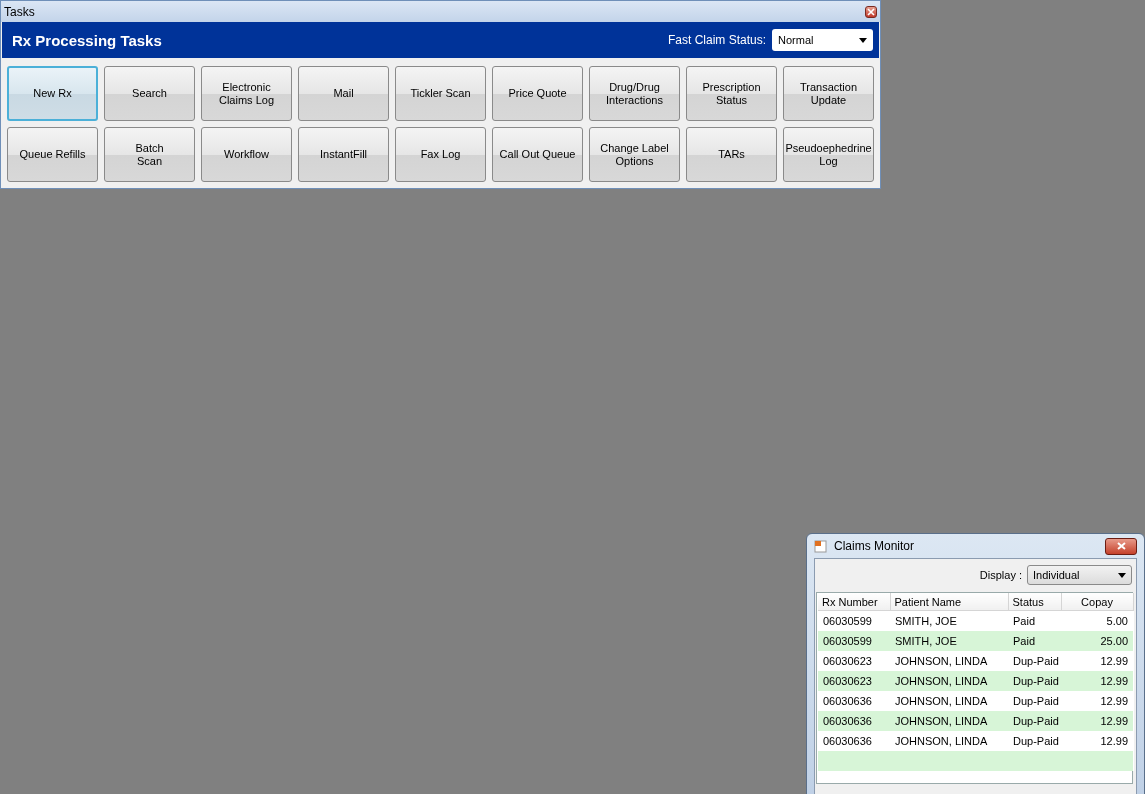 Image resolution: width=1145 pixels, height=794 pixels. Describe the element at coordinates (1034, 602) in the screenshot. I see `column-header: Status` at that location.